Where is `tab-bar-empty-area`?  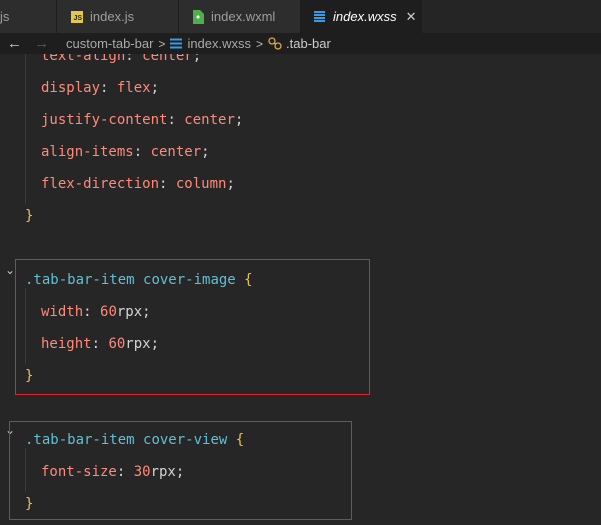
tab-bar-empty-area is located at coordinates (511, 16).